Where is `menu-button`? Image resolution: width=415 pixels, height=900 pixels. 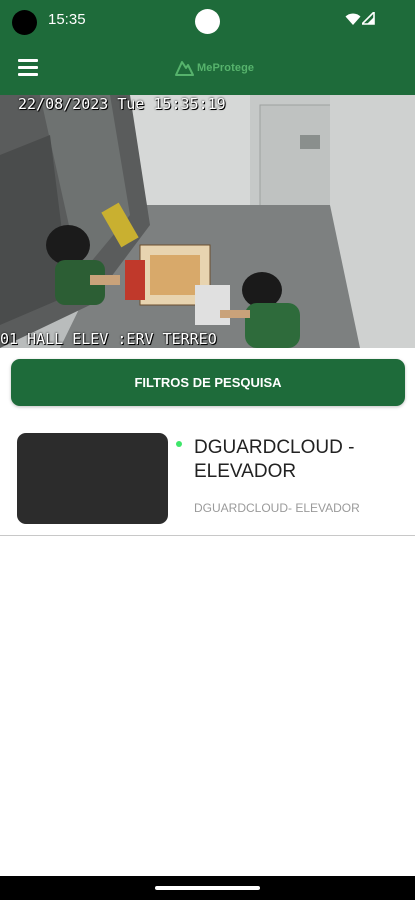
menu-button is located at coordinates (28, 68).